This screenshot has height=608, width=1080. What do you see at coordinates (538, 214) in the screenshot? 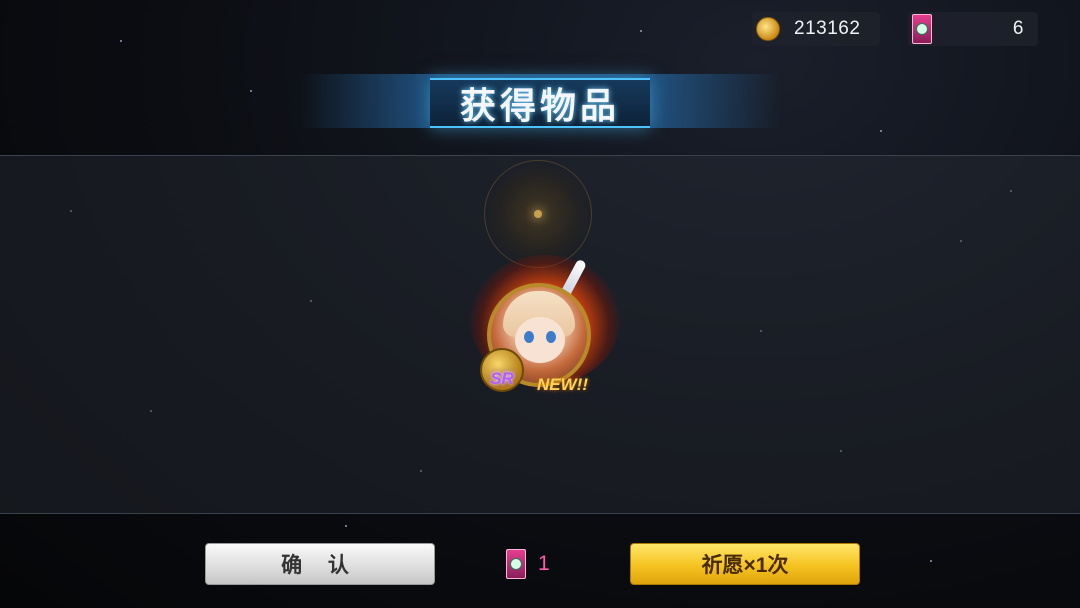
I see `summon-orb` at bounding box center [538, 214].